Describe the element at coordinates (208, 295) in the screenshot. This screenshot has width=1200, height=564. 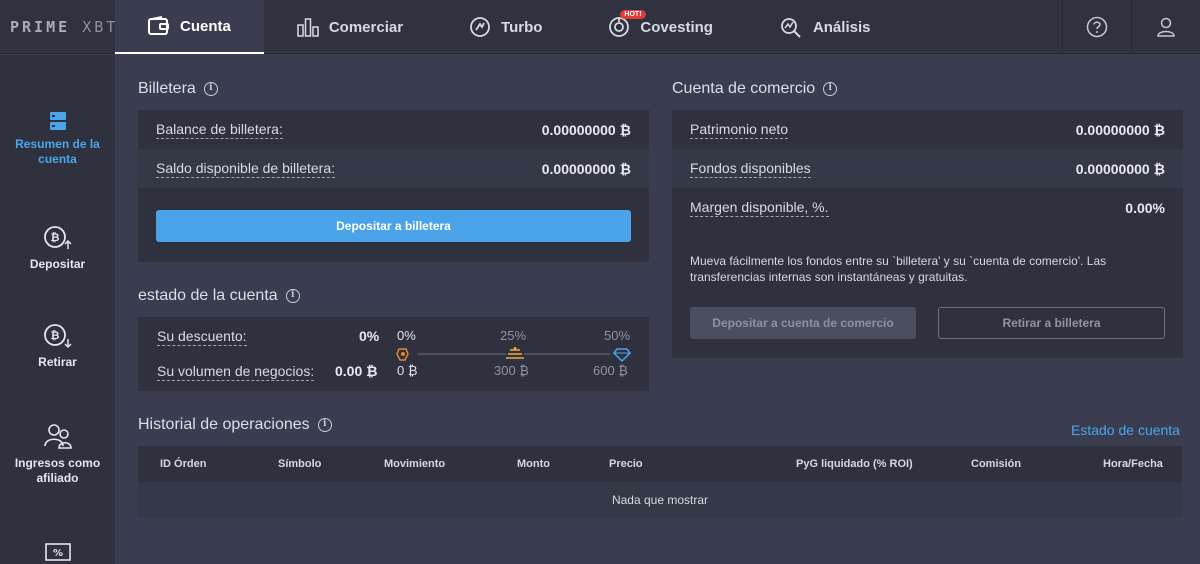
I see `account-status-title-text: estado de la cuenta` at that location.